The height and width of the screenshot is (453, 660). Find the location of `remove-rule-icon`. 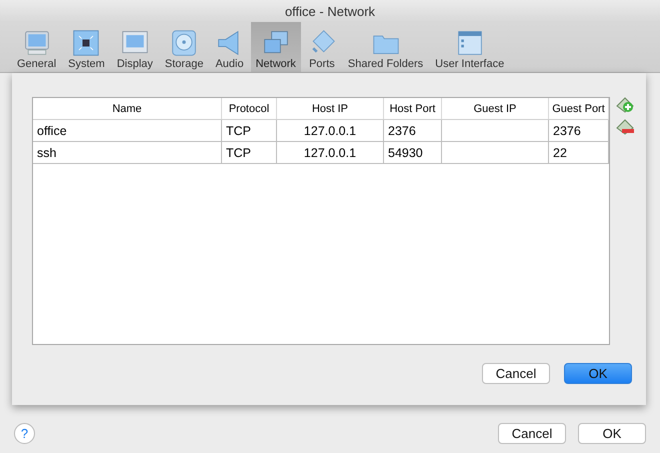

remove-rule-icon is located at coordinates (625, 127).